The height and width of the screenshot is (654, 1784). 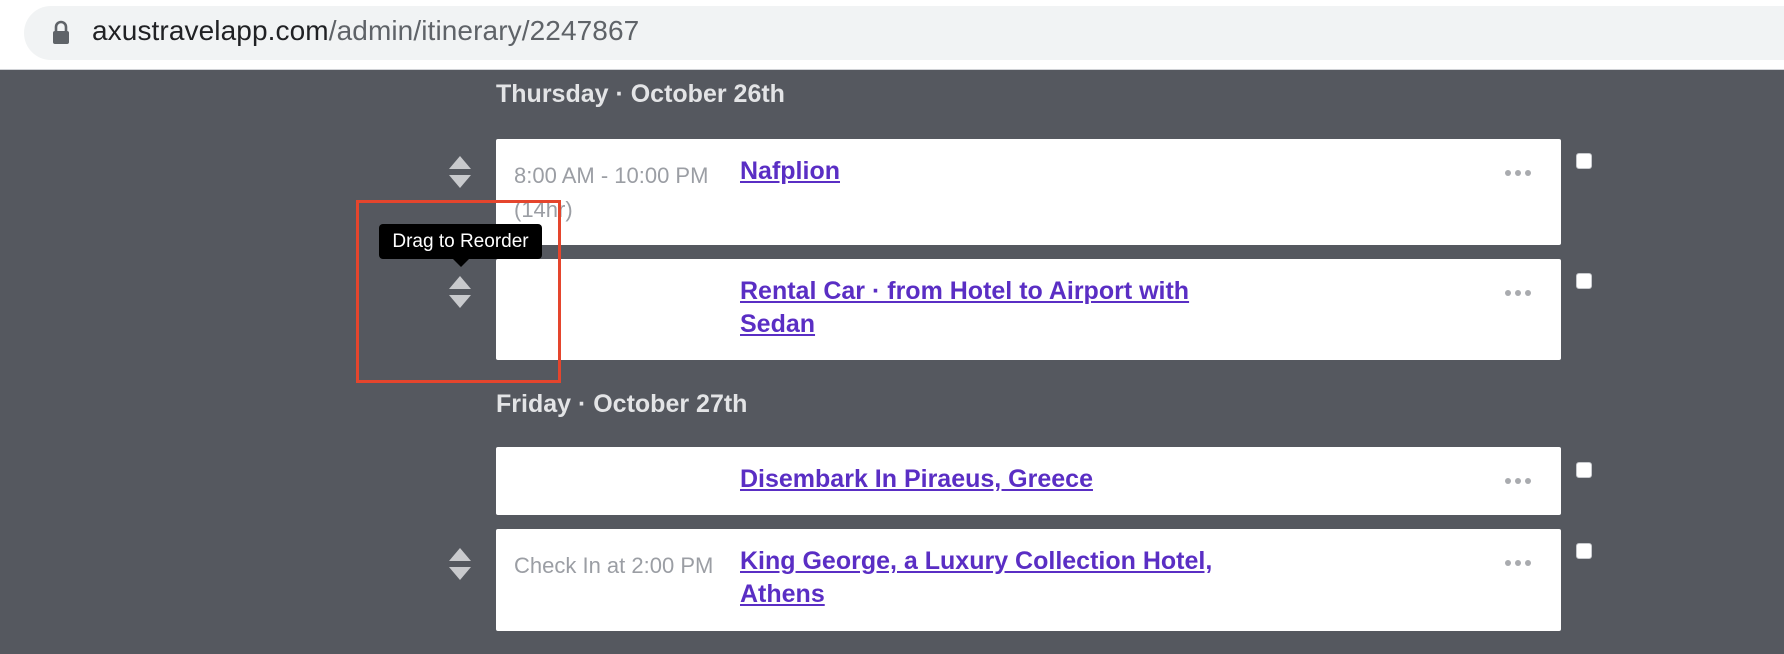 What do you see at coordinates (460, 241) in the screenshot?
I see `drag-tooltip: Drag to Reorder` at bounding box center [460, 241].